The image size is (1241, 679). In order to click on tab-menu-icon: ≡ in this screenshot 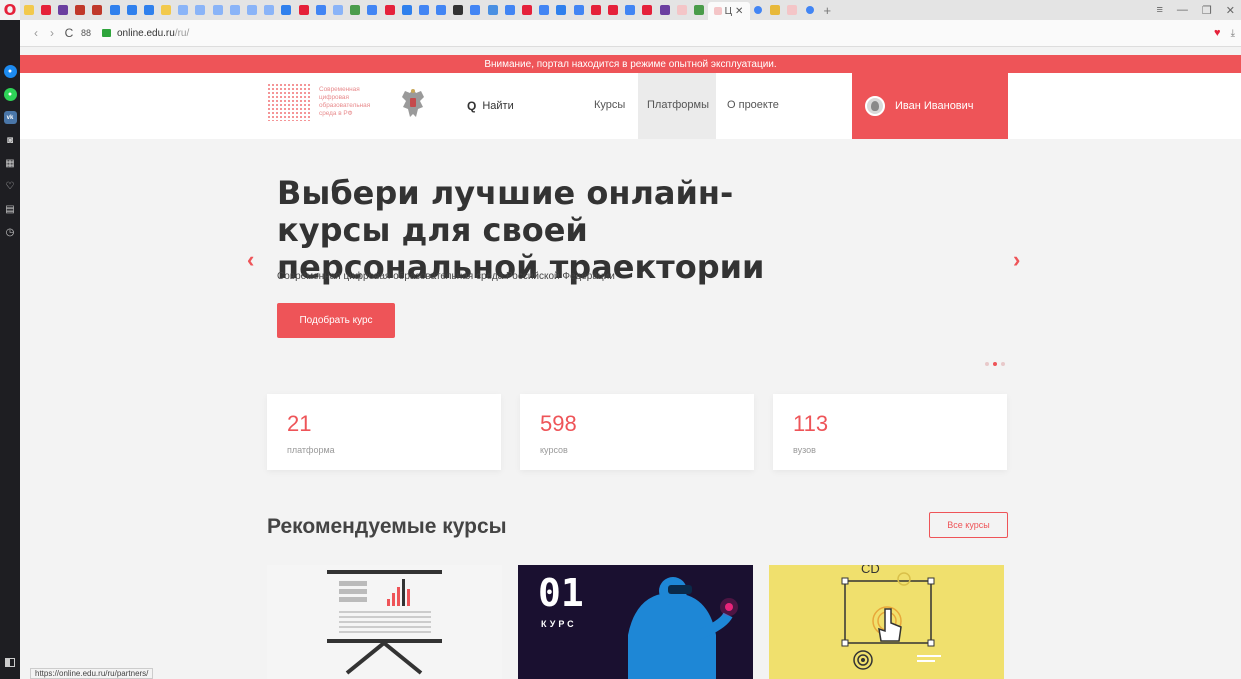, I will do `click(1159, 10)`.